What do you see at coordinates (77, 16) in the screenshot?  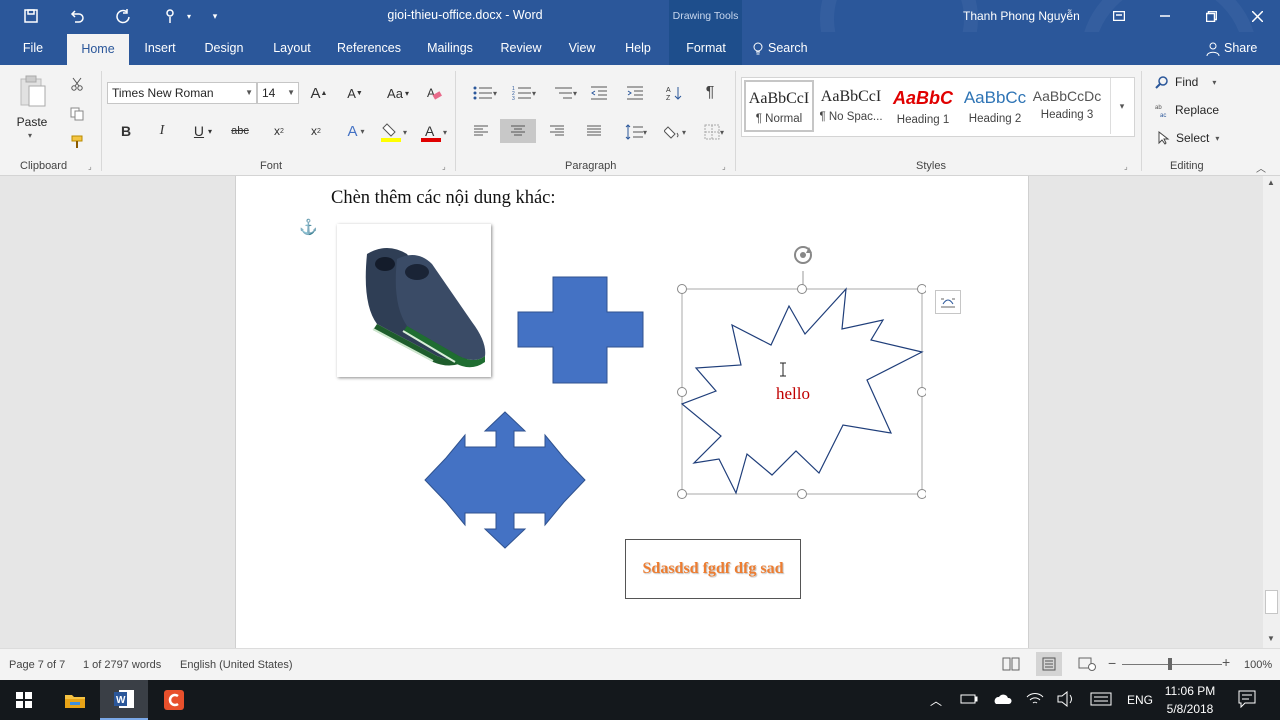 I see `undo-icon` at bounding box center [77, 16].